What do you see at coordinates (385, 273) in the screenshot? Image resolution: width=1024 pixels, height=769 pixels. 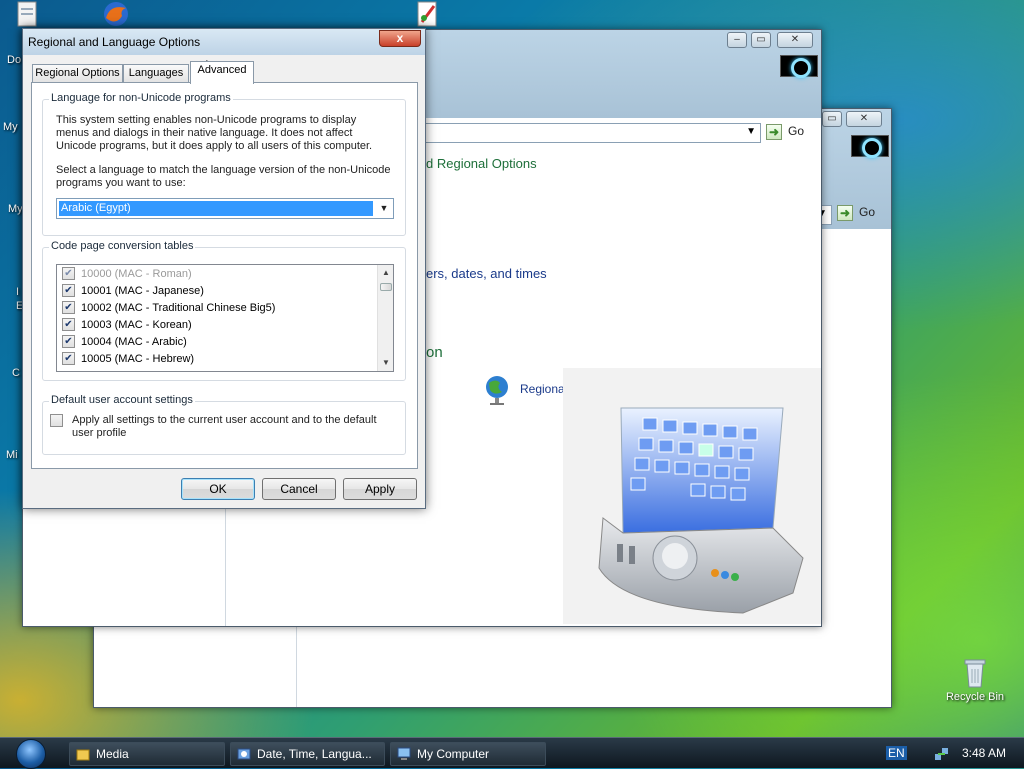 I see `scroll-up-icon: ▲` at bounding box center [385, 273].